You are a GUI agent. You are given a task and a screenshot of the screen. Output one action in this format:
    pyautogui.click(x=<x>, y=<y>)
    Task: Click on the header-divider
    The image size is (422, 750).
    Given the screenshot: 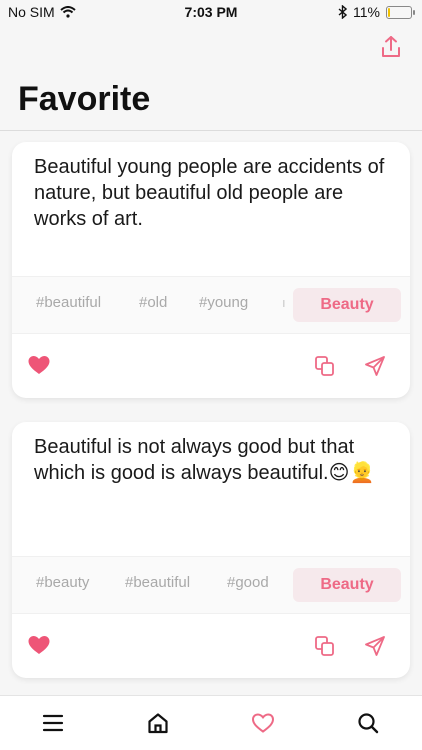 What is the action you would take?
    pyautogui.click(x=211, y=130)
    